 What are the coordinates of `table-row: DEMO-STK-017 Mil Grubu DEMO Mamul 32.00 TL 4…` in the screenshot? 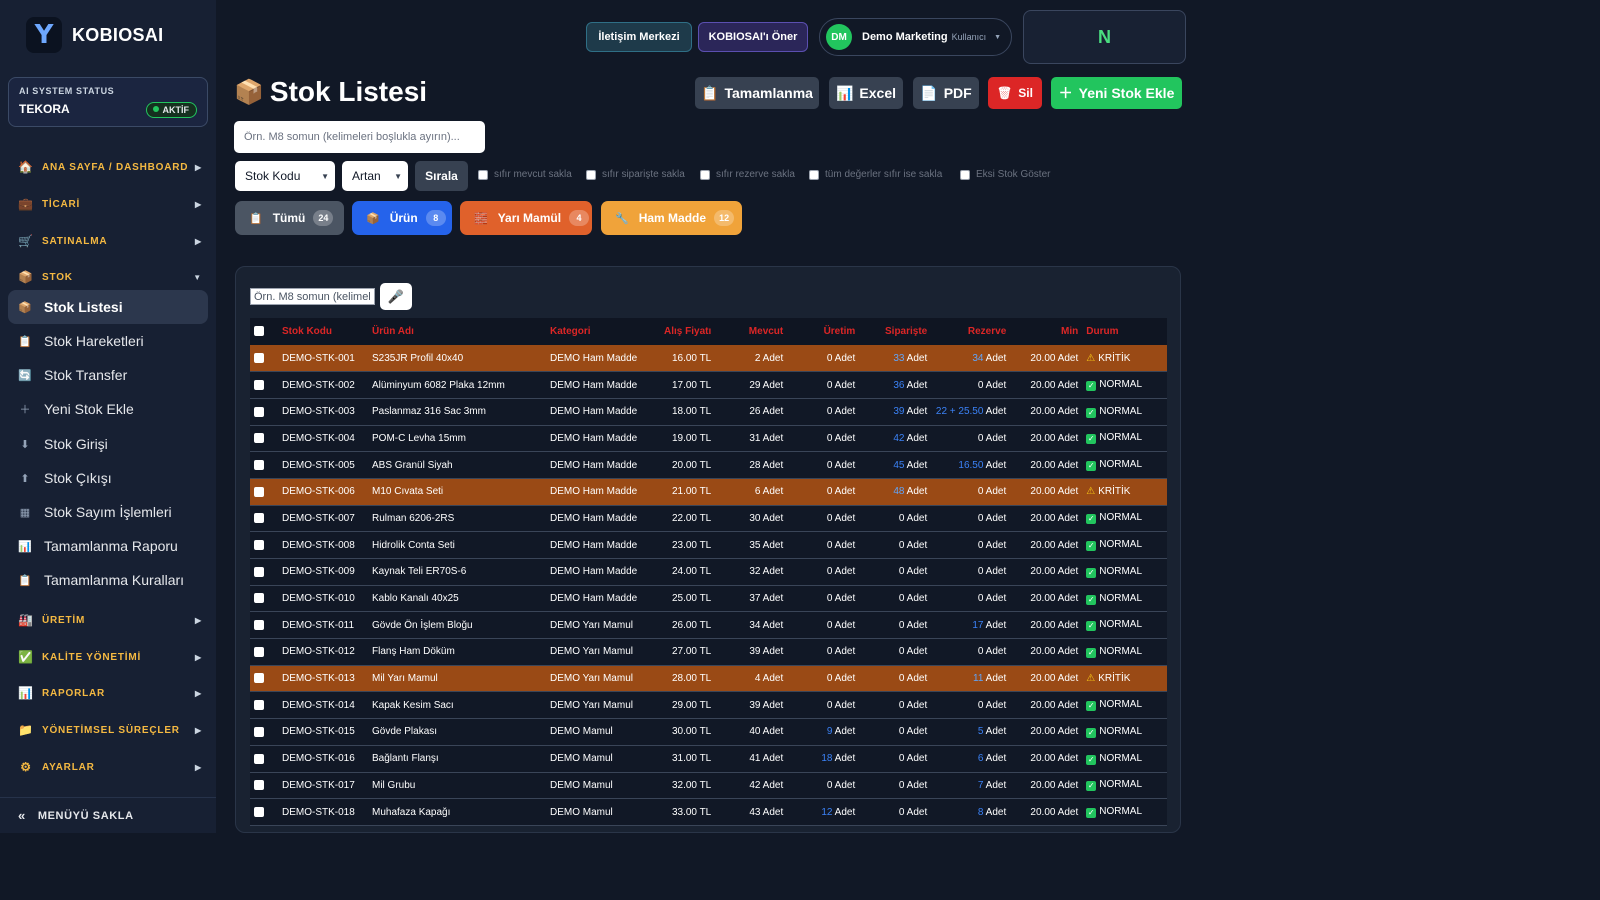 It's located at (708, 785).